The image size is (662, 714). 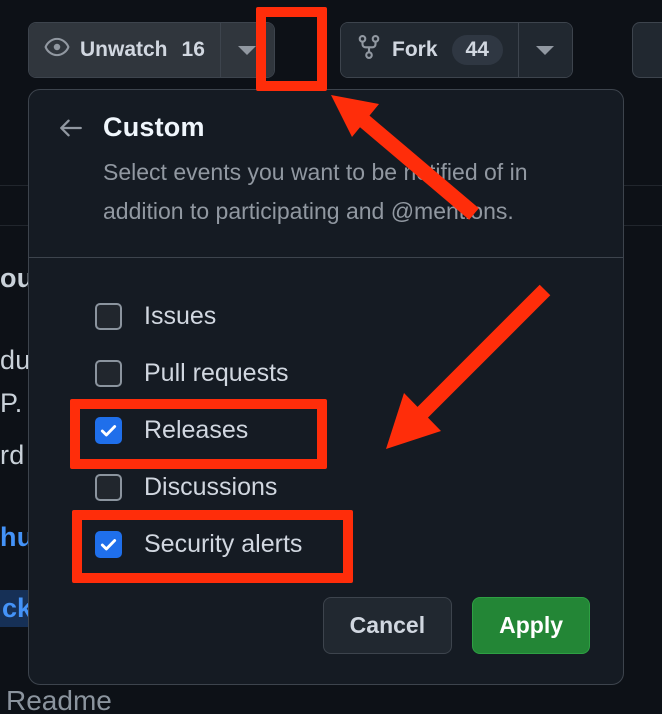 I want to click on popover-footer: Cancel Apply, so click(x=326, y=640).